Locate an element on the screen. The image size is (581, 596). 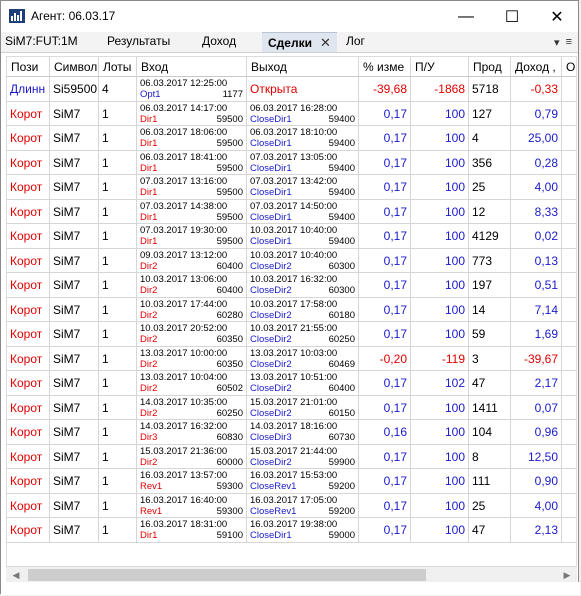
maximize-button: ☐ is located at coordinates (512, 16).